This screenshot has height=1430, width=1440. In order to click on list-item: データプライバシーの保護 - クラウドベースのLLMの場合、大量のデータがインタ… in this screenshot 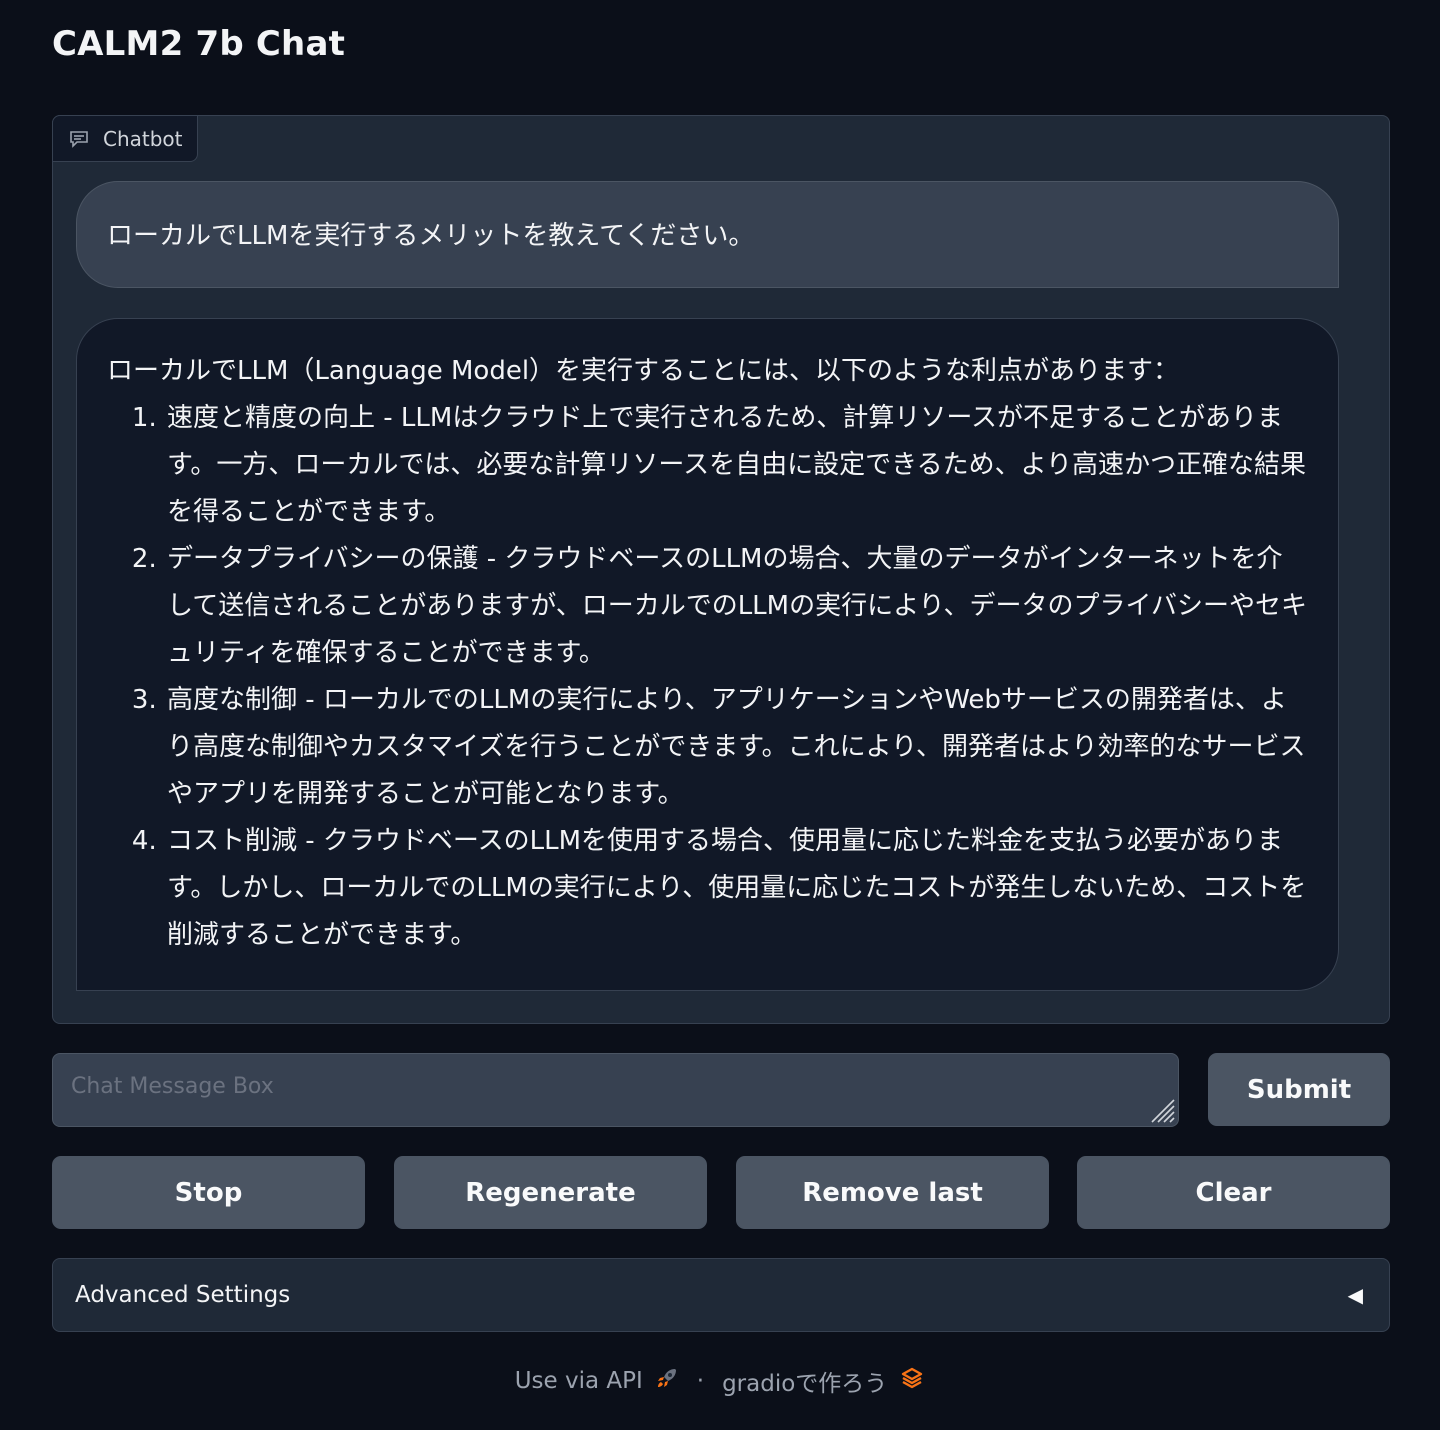, I will do `click(736, 606)`.